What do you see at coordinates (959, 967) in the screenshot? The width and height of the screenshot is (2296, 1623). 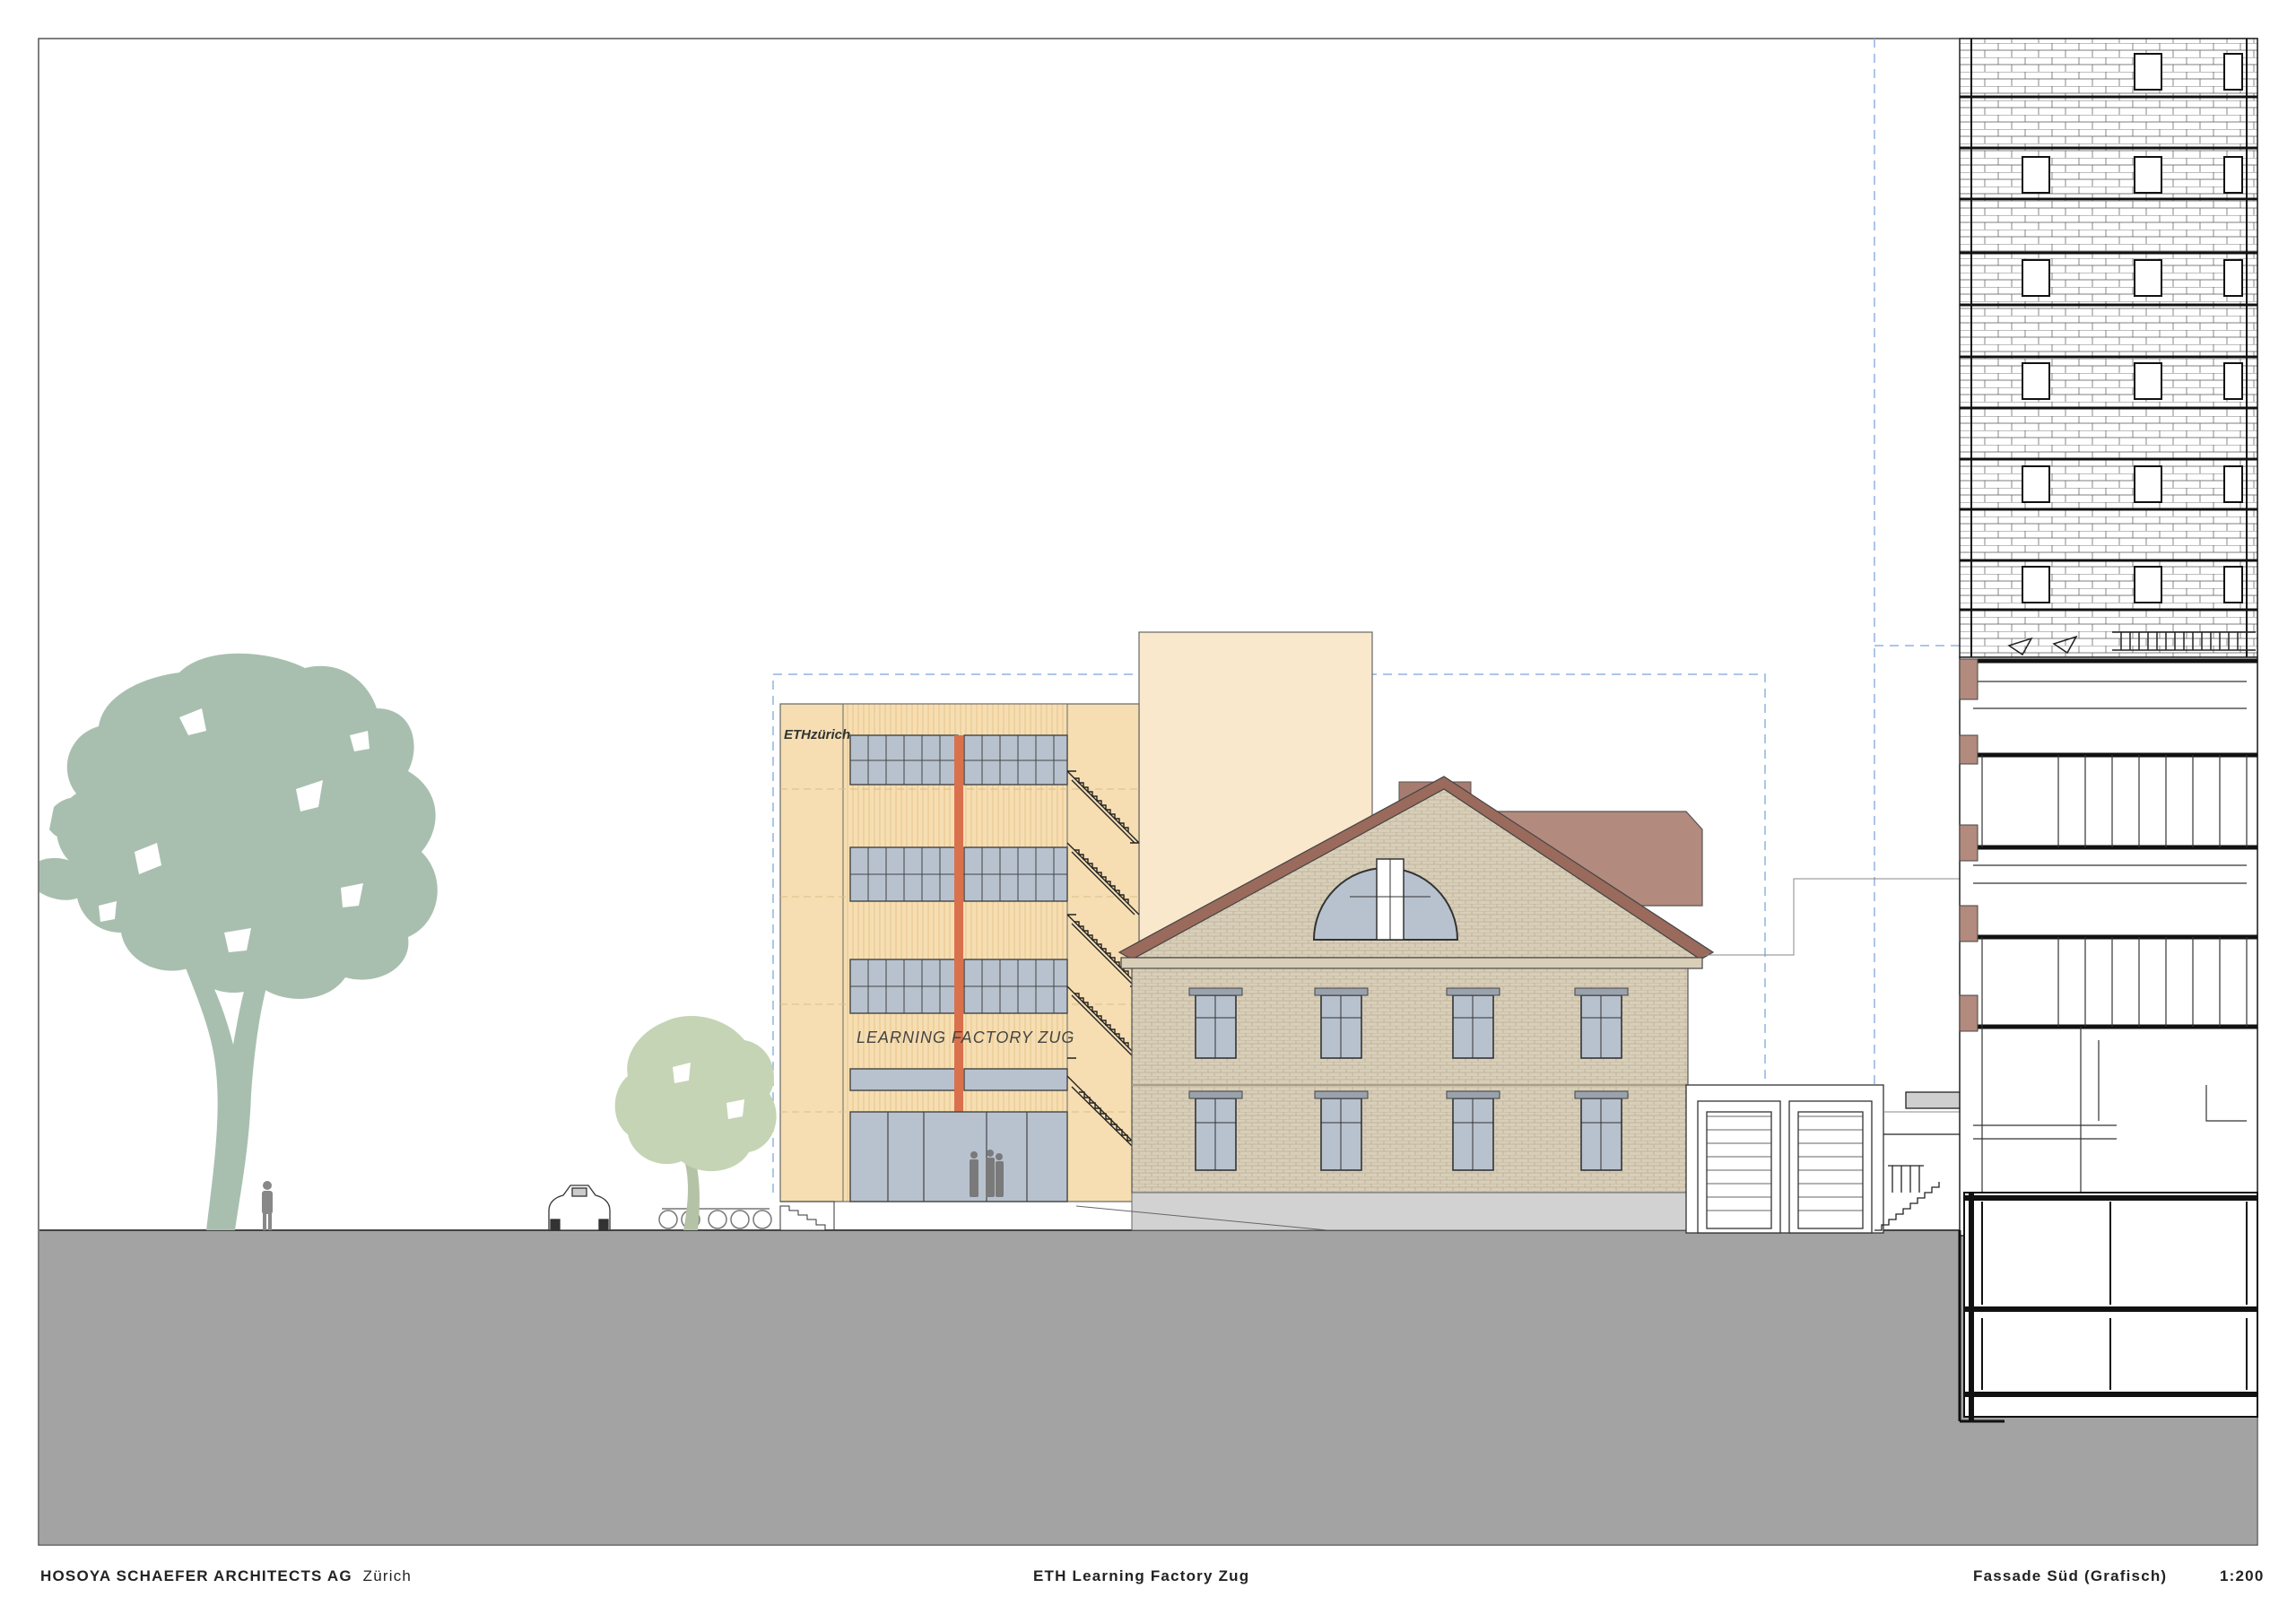 I see `new-building: ETHzürich LEARNING FACTORY ZUG` at bounding box center [959, 967].